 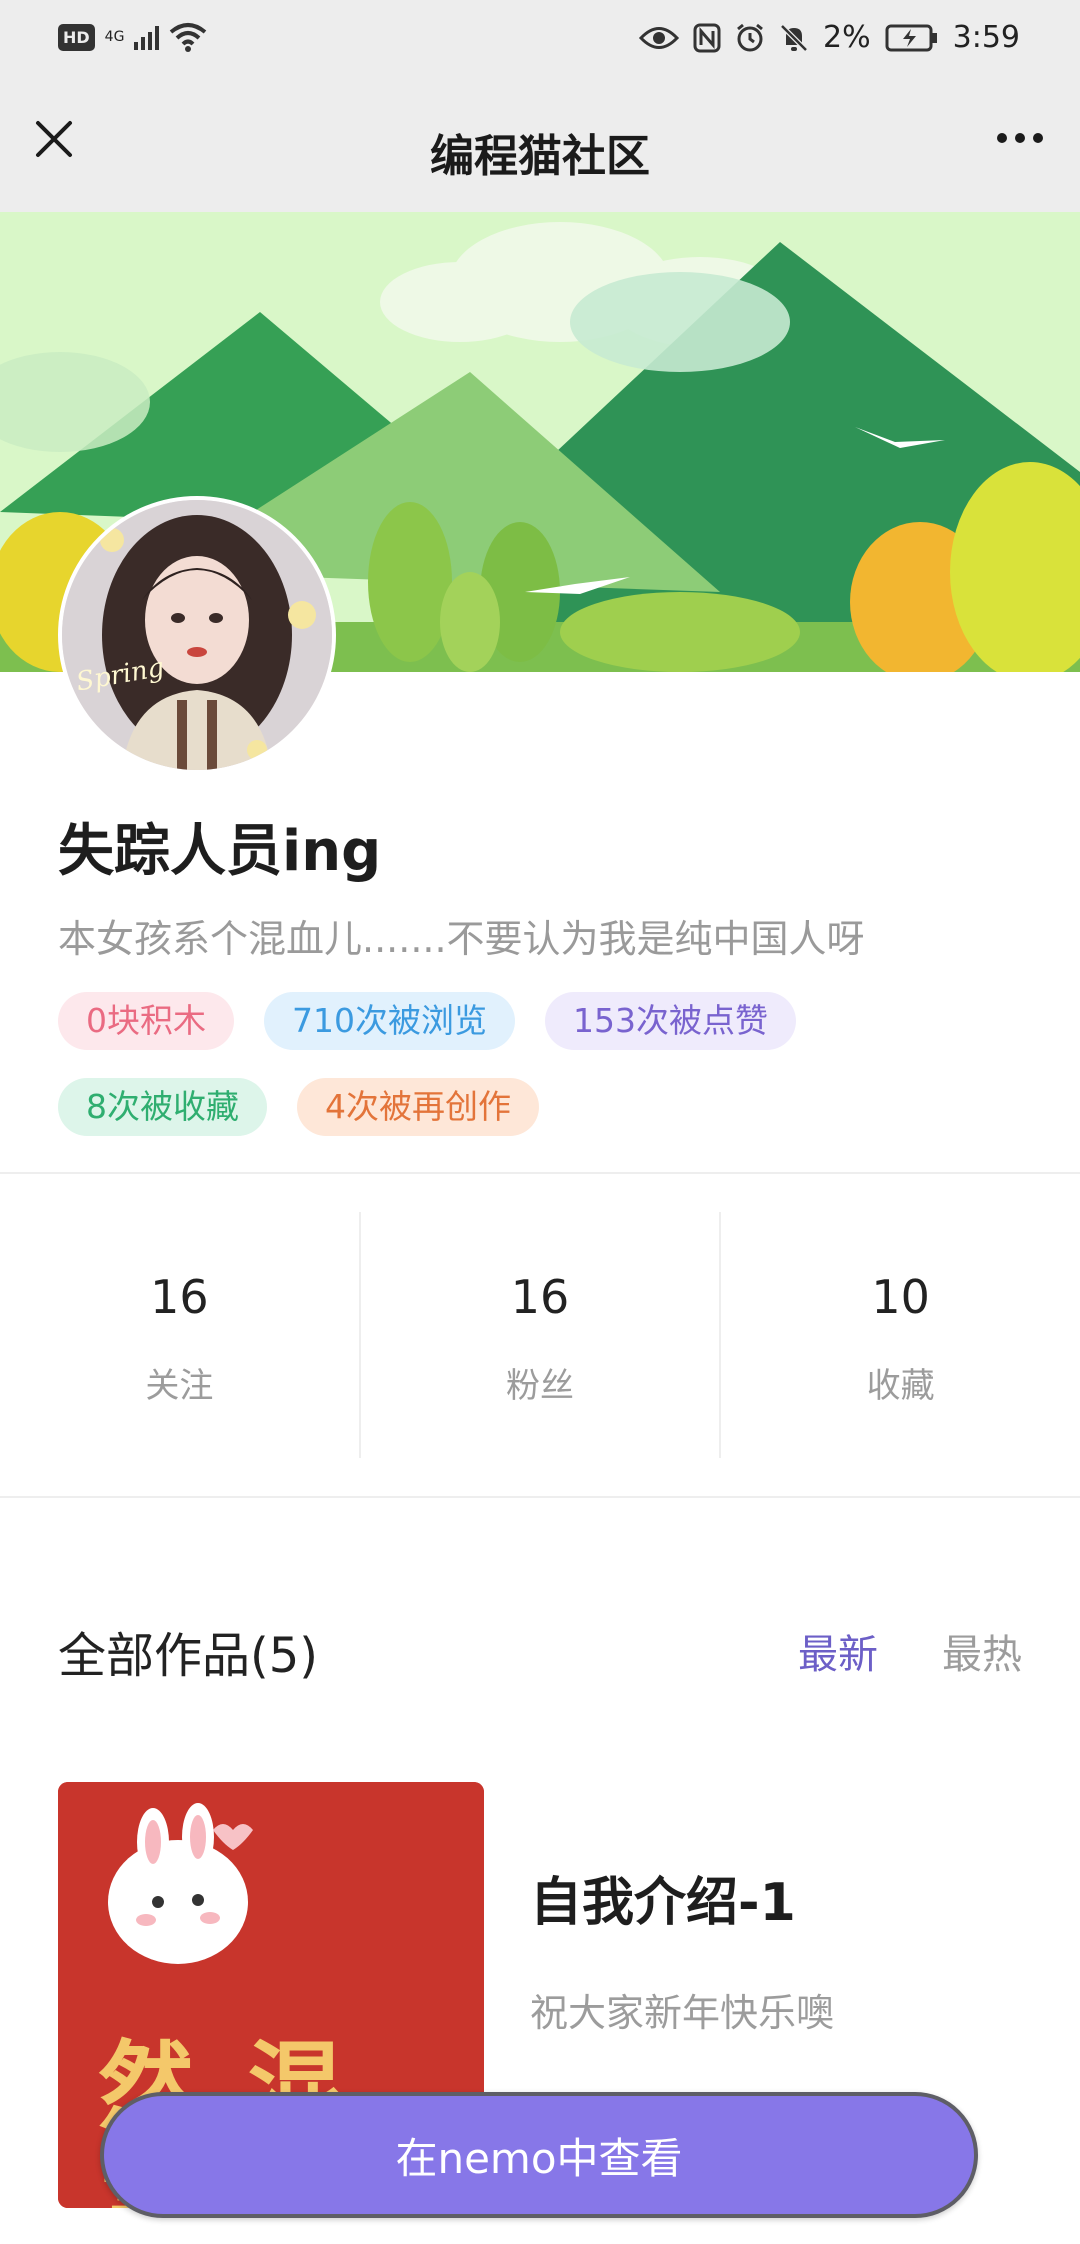 I want to click on sort-hottest-tab: 最热, so click(x=982, y=1651).